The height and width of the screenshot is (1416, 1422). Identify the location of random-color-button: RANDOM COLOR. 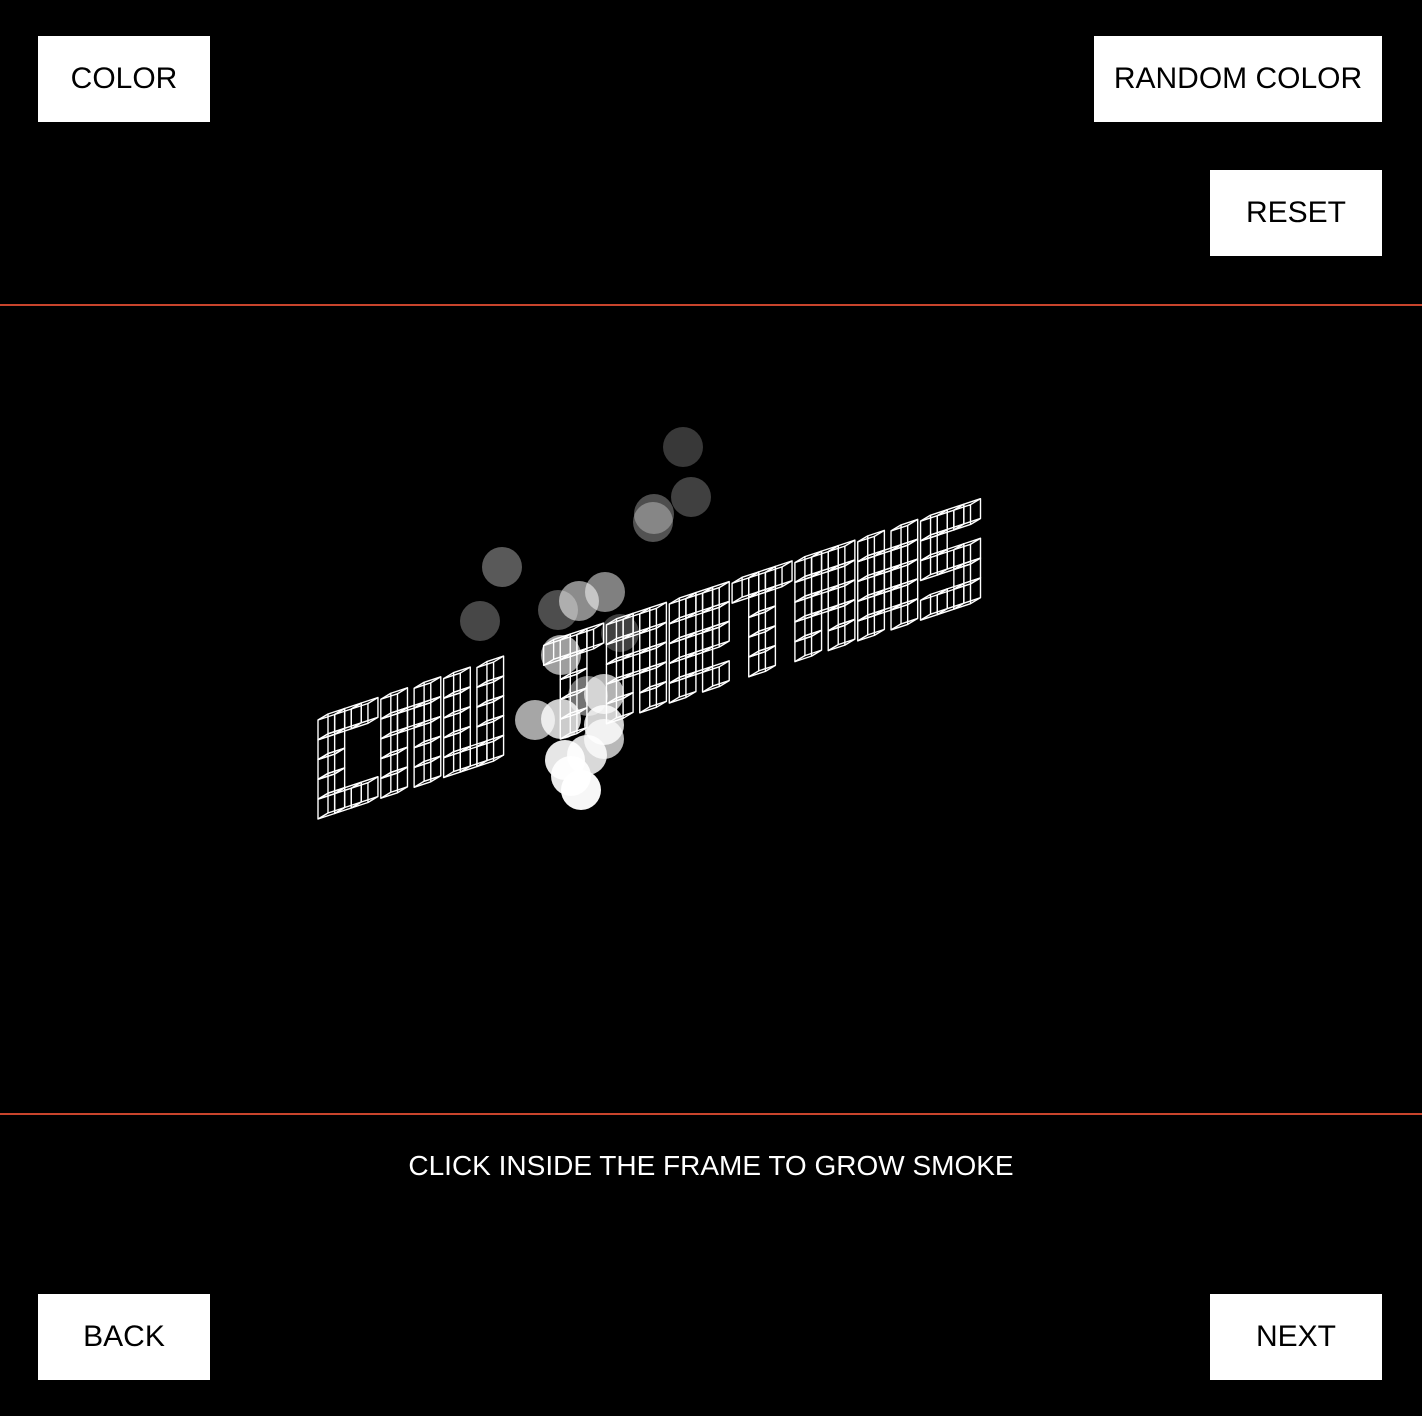
(1238, 79).